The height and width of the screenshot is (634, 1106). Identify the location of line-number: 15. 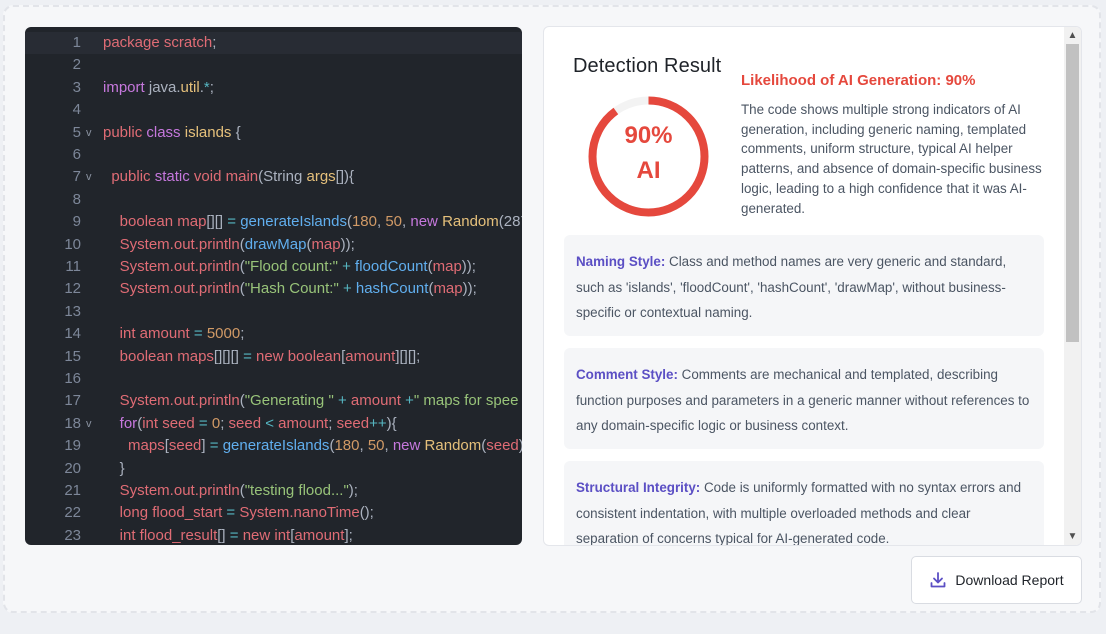
(72, 356).